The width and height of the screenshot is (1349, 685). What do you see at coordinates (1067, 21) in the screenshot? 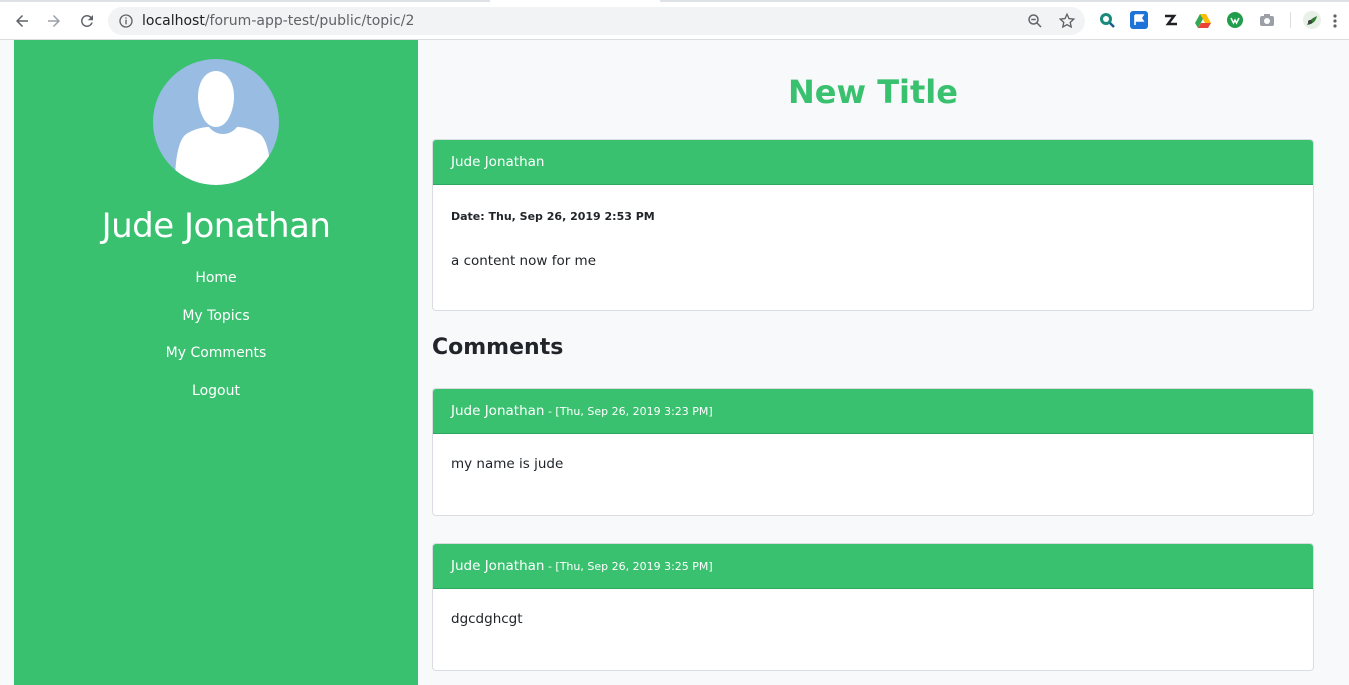
I see `bookmark-star-icon` at bounding box center [1067, 21].